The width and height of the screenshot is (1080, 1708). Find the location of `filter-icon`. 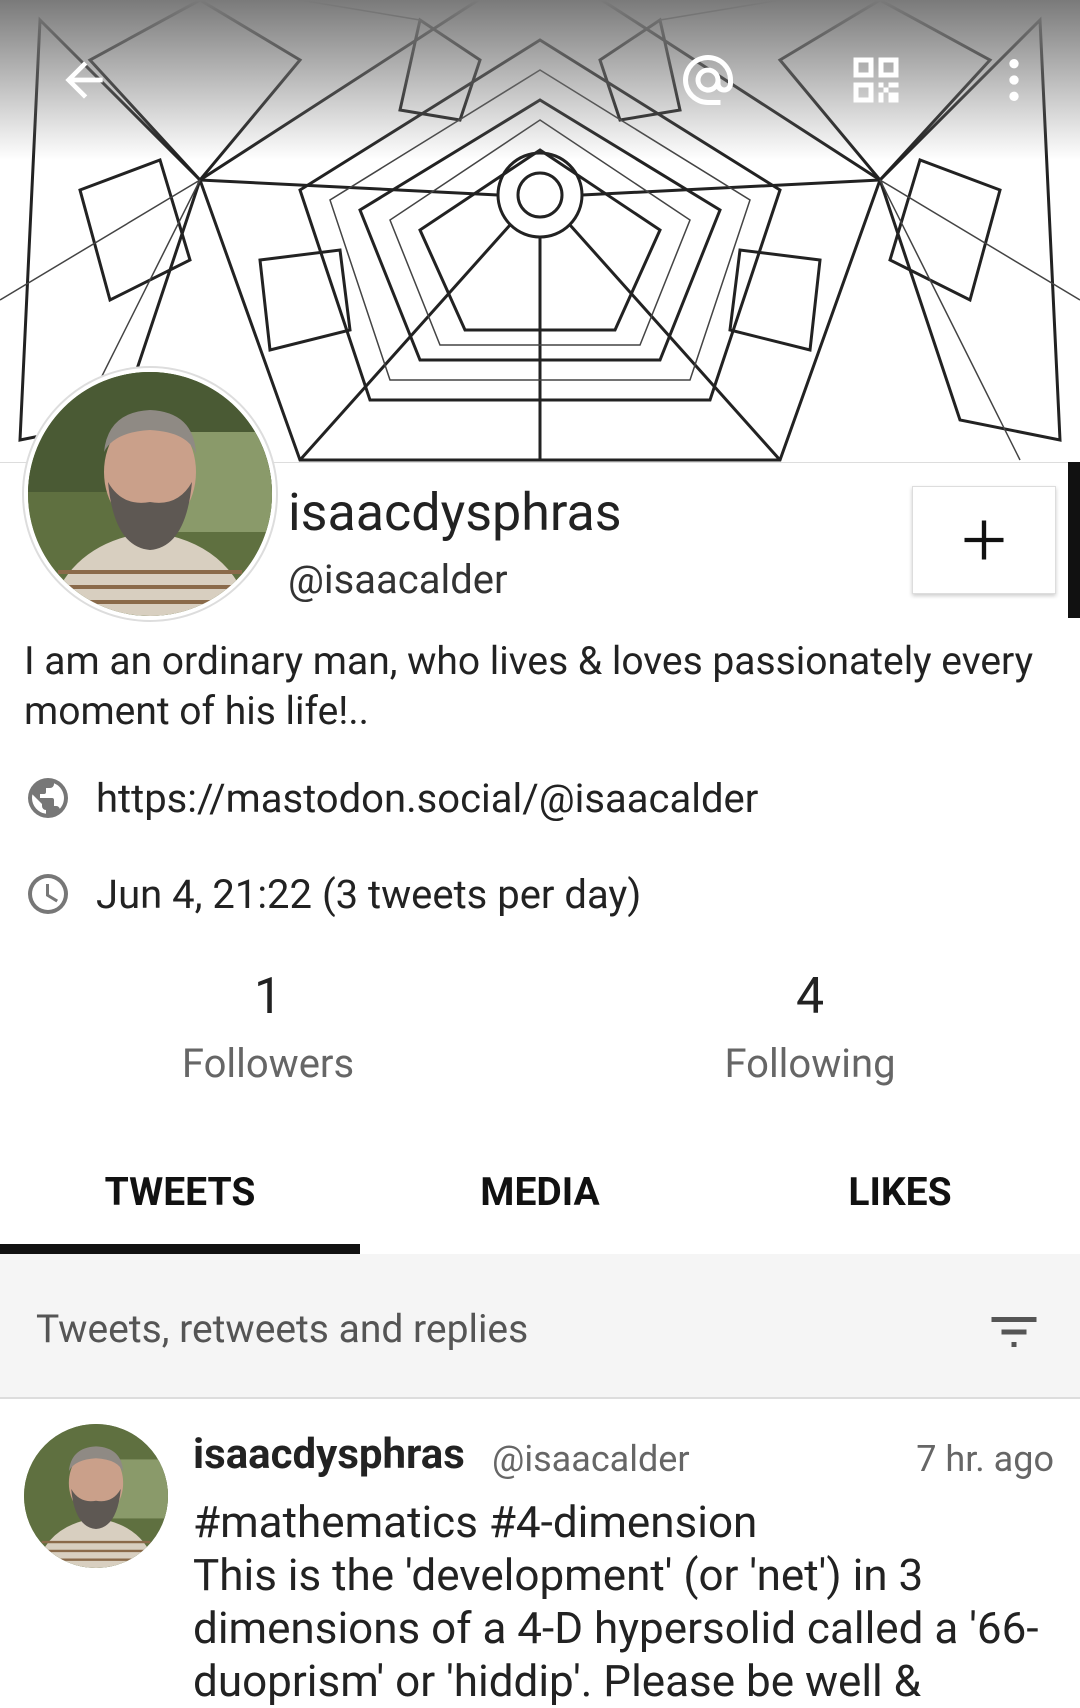

filter-icon is located at coordinates (1014, 1332).